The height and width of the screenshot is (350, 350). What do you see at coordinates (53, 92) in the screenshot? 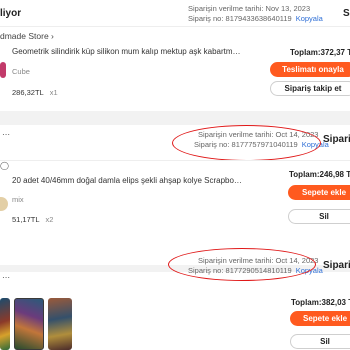
I see `item-quantity: x1` at bounding box center [53, 92].